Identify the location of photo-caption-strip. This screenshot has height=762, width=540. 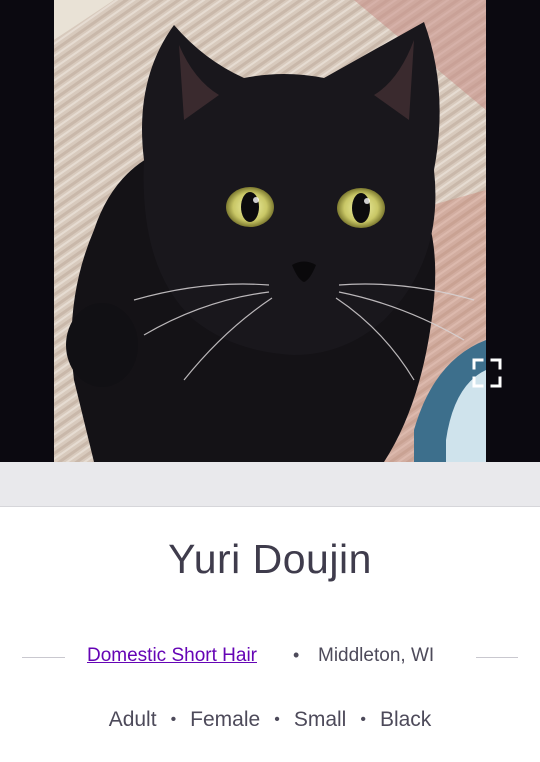
(270, 484).